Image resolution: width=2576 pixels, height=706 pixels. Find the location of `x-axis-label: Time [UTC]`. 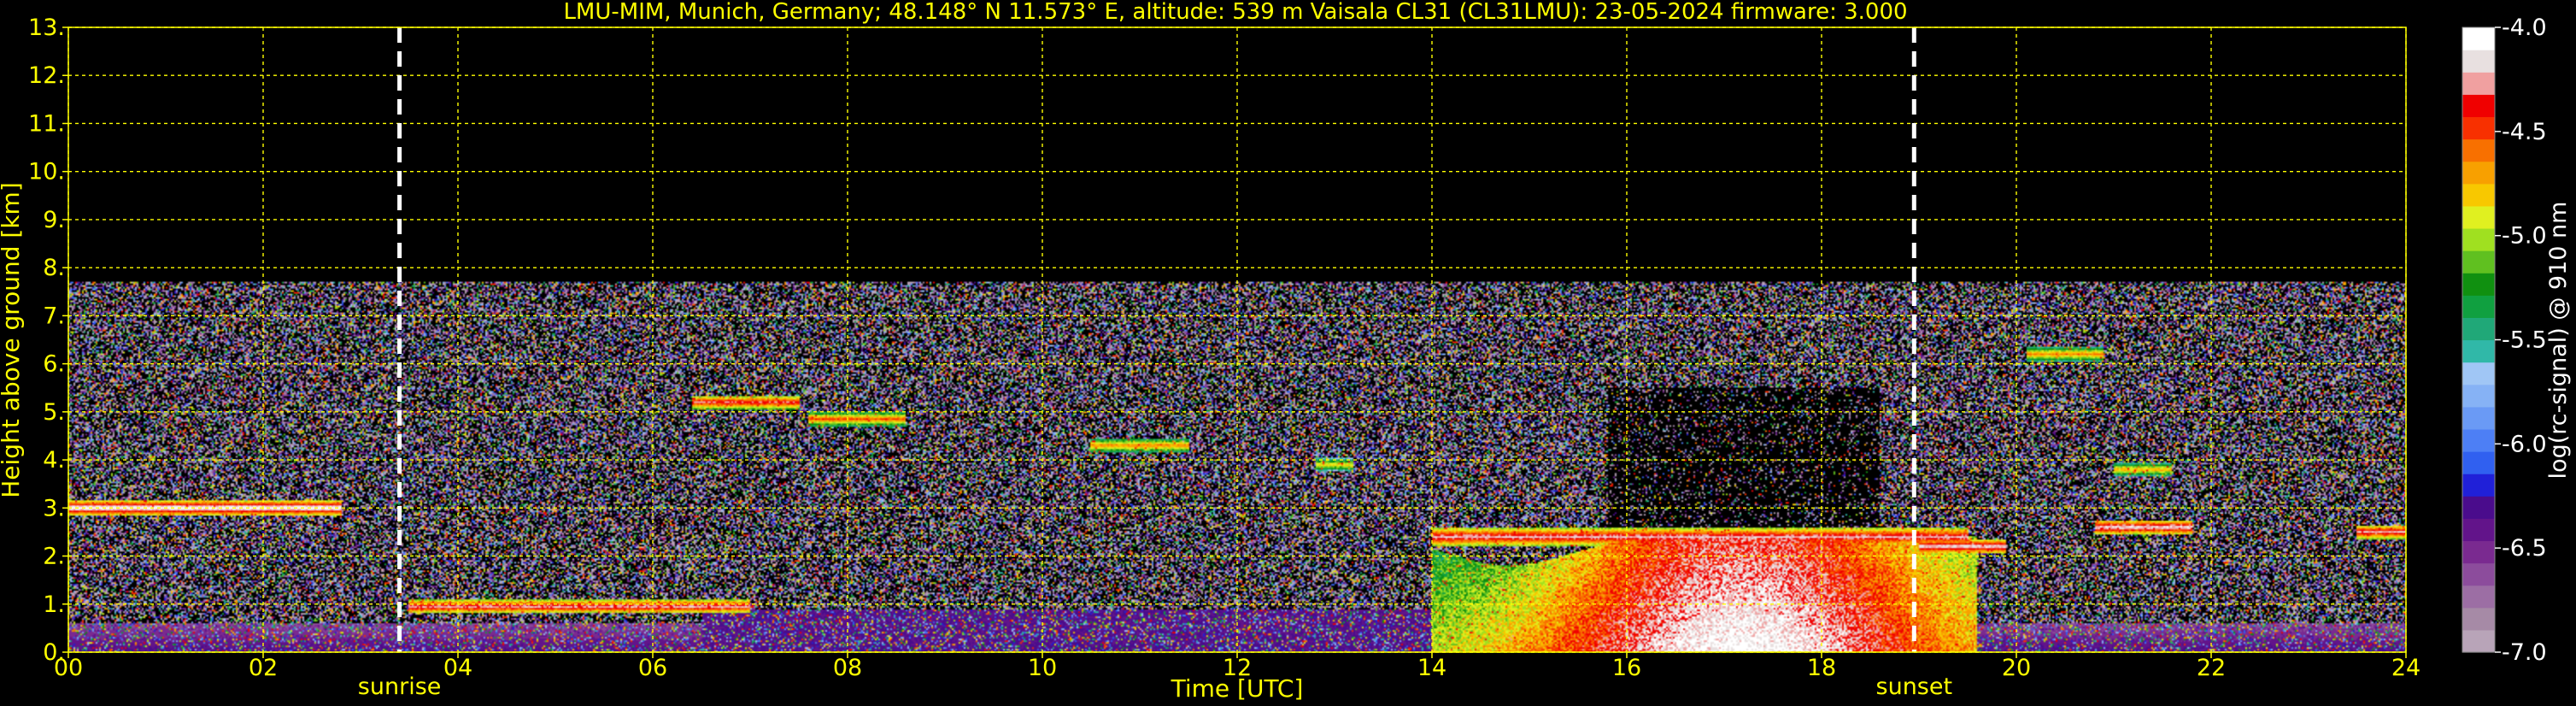

x-axis-label: Time [UTC] is located at coordinates (1237, 688).